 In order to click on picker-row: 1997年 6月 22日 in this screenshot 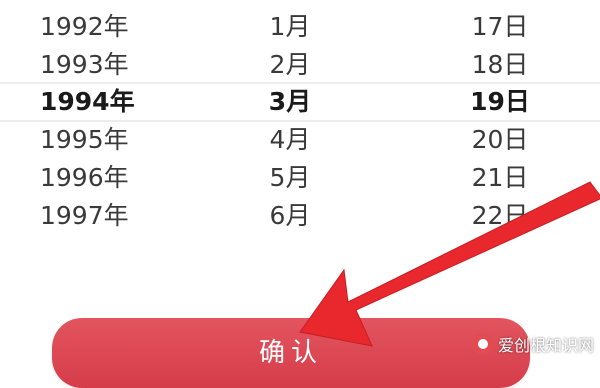, I will do `click(300, 216)`.